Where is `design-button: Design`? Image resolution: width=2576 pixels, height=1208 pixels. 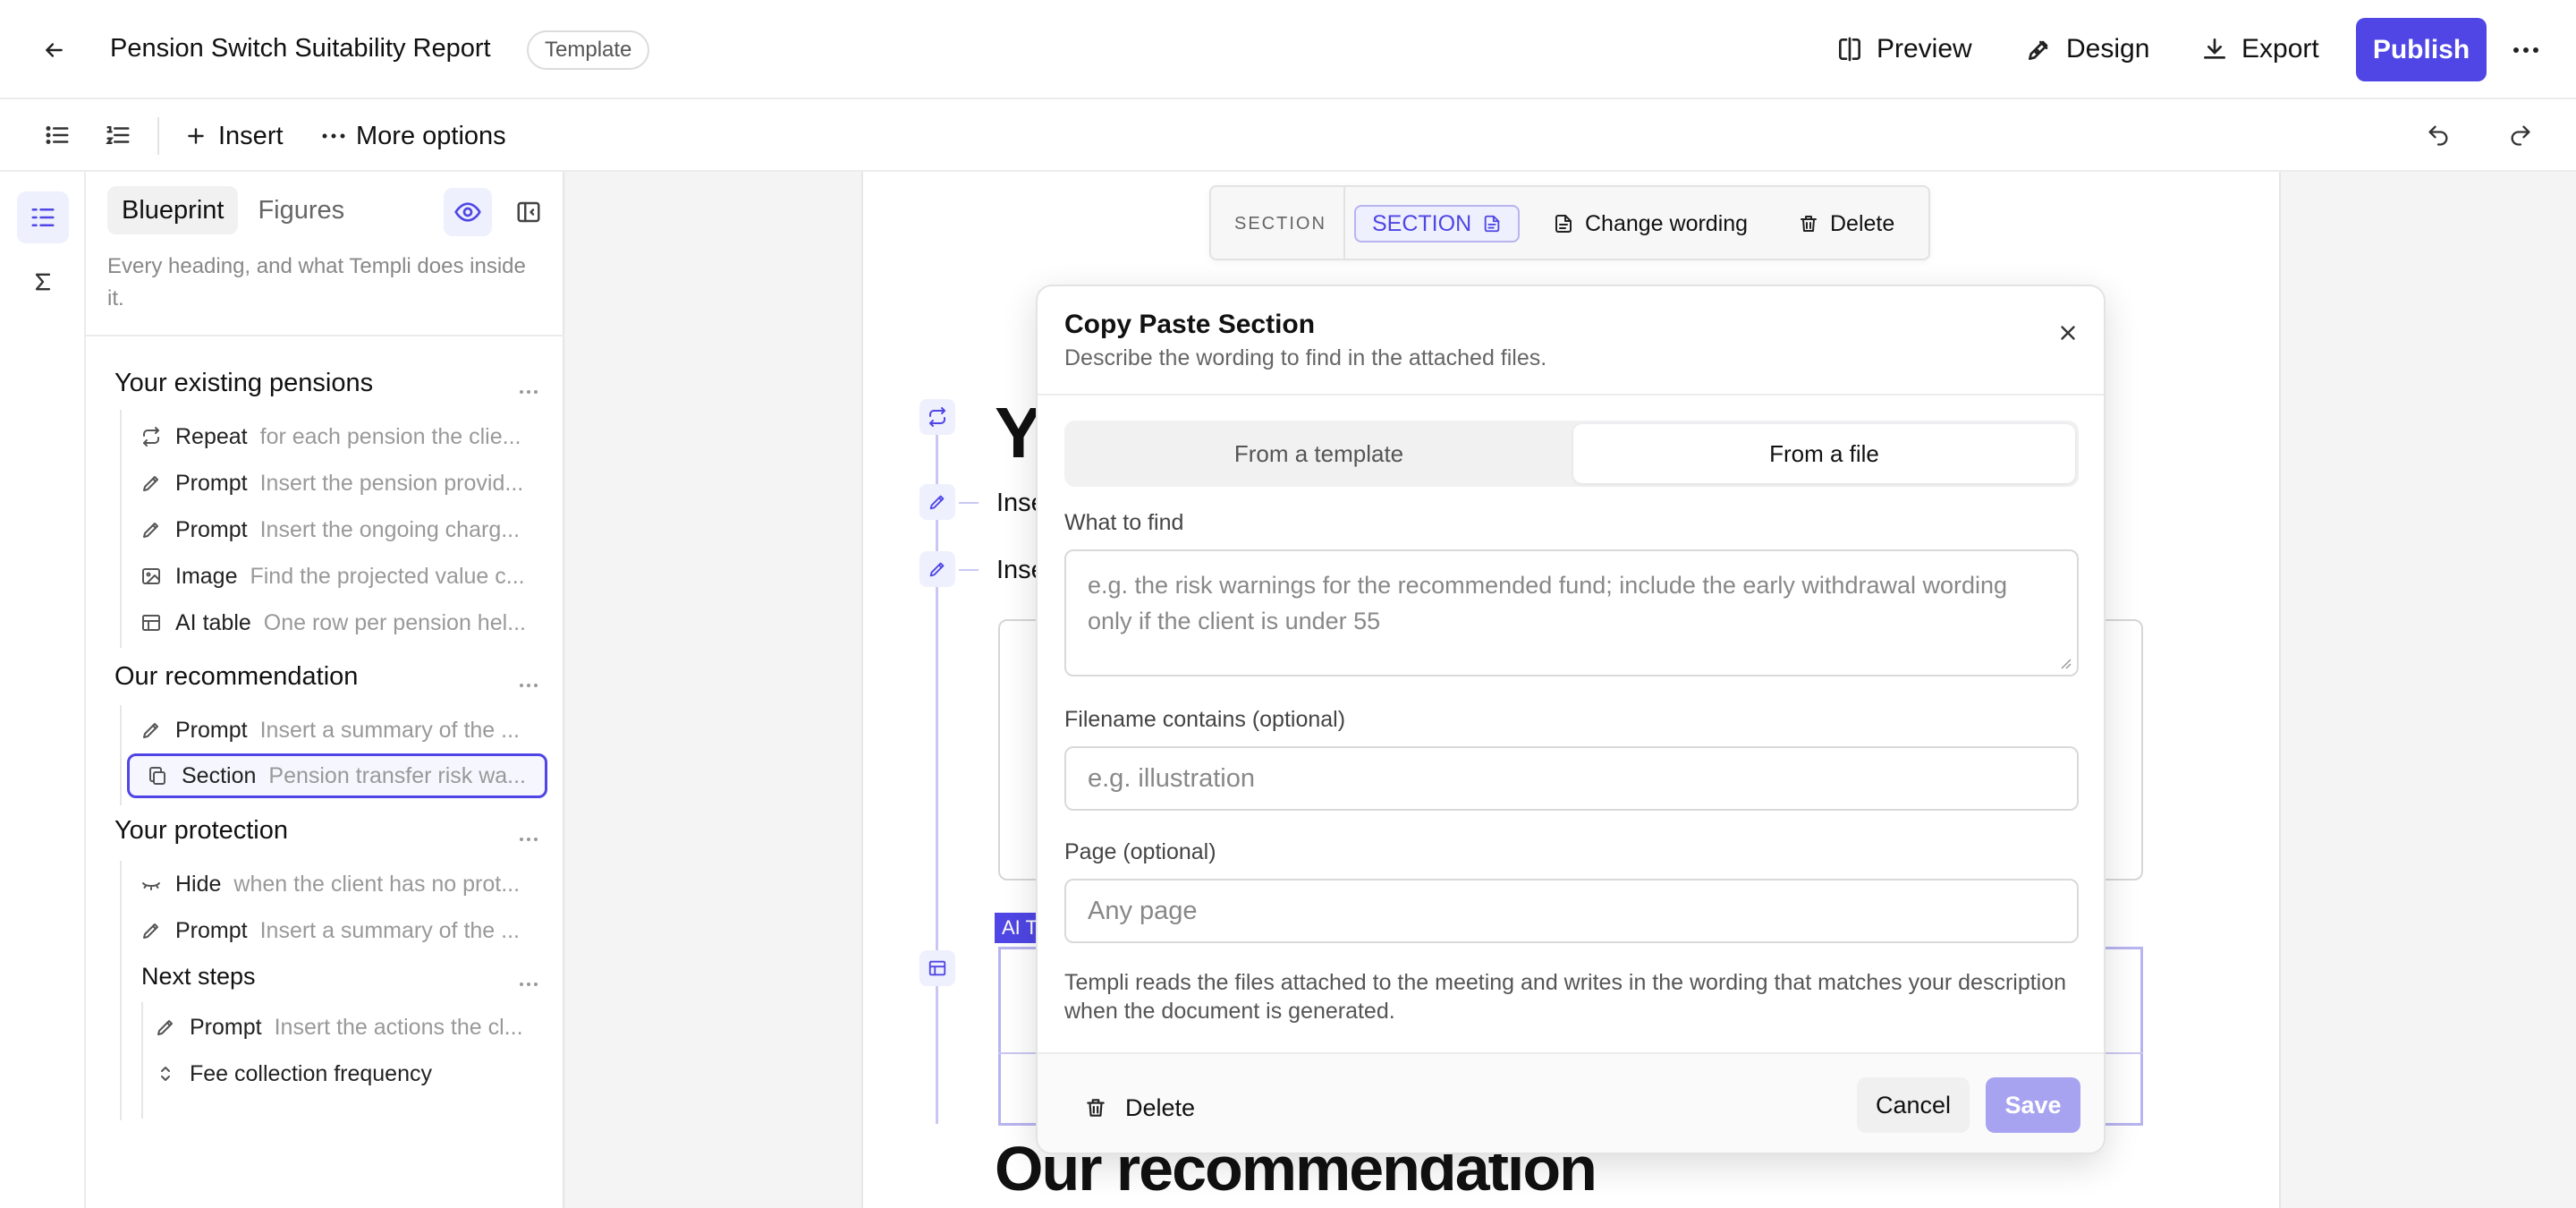 design-button: Design is located at coordinates (2087, 49).